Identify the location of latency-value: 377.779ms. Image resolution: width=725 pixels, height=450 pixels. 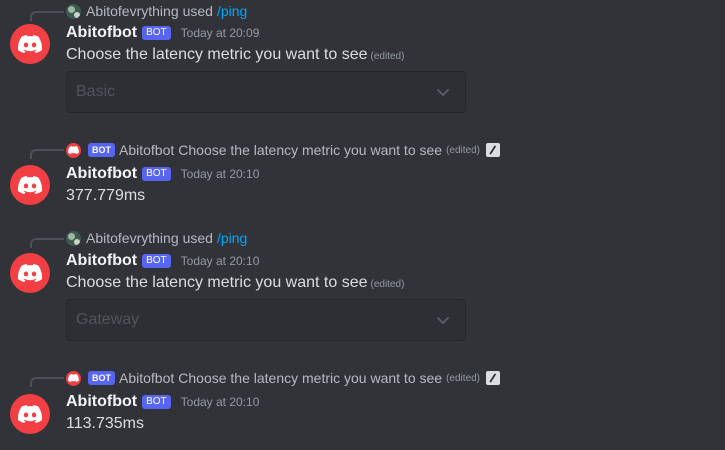
(106, 195).